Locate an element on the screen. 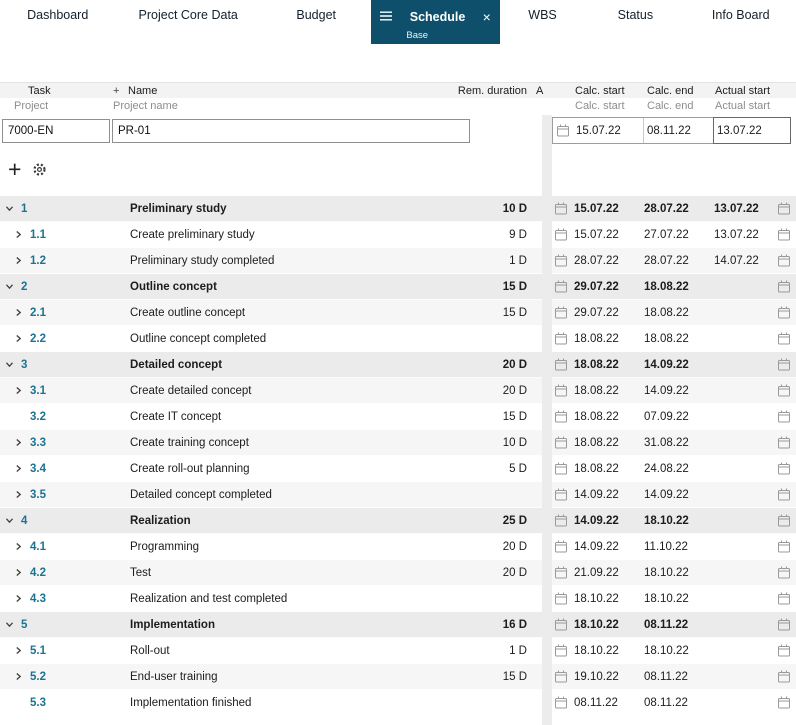 The height and width of the screenshot is (725, 796). date-row-4: 14.09.22 18.10.22 is located at coordinates (674, 521).